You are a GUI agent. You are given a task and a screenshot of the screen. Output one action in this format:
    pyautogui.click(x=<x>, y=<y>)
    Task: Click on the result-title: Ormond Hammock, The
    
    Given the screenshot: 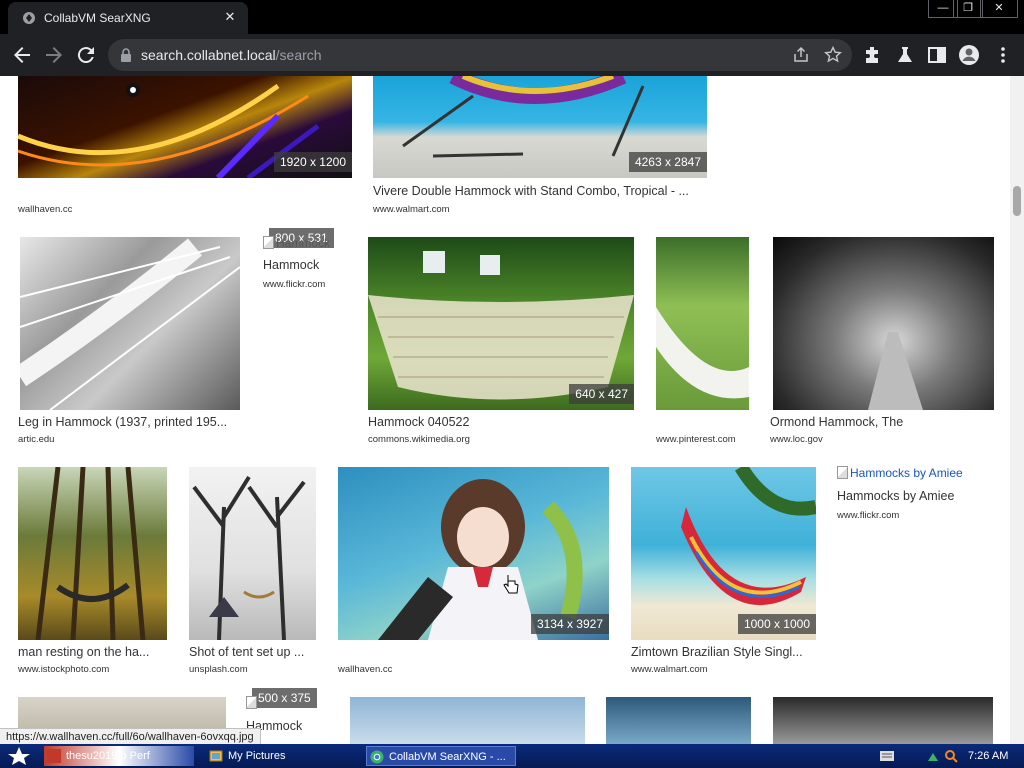 What is the action you would take?
    pyautogui.click(x=836, y=422)
    